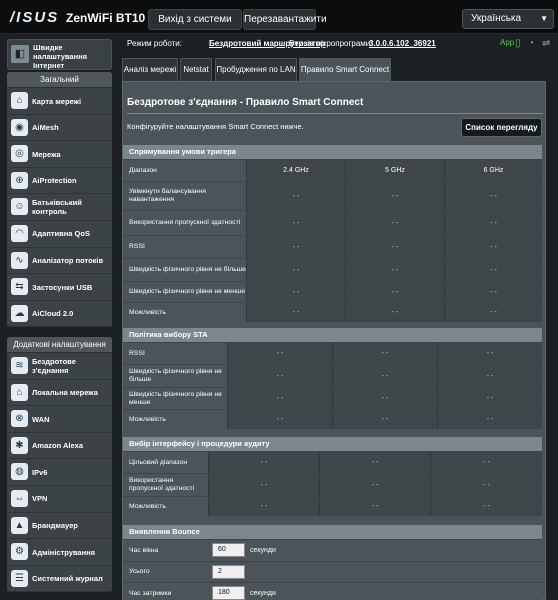 This screenshot has height=600, width=558. I want to click on sidebar-item-traffic-analyzer: ∿ Аналізатор потоків, so click(59, 261).